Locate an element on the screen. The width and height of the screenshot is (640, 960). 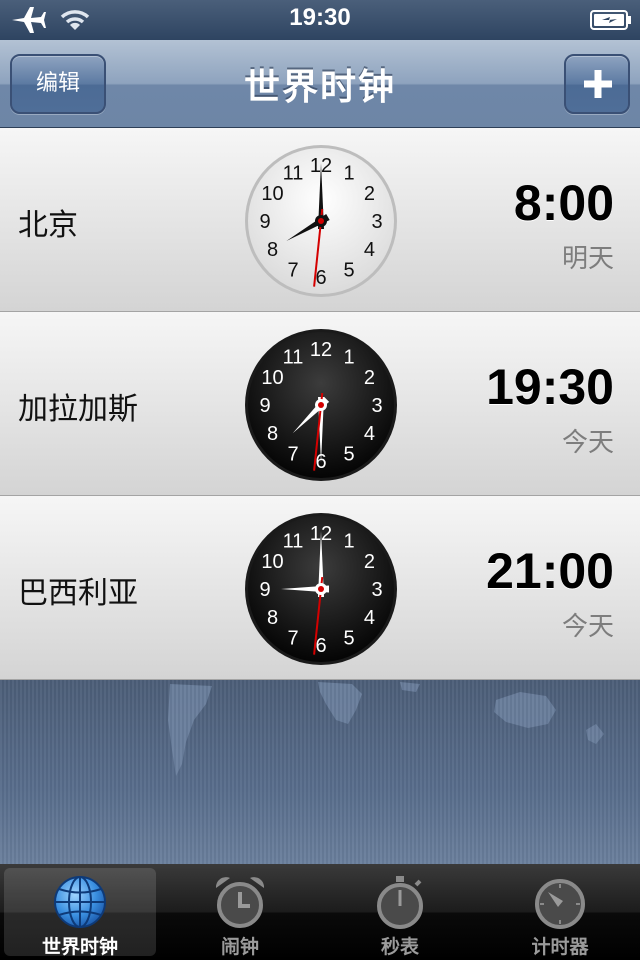
city-time: 19:30 is located at coordinates (550, 387).